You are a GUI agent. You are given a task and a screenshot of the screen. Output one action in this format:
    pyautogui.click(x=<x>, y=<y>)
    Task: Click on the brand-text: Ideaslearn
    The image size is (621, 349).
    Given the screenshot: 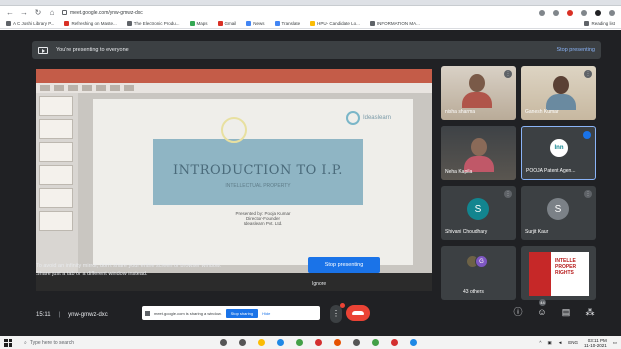 What is the action you would take?
    pyautogui.click(x=376, y=118)
    